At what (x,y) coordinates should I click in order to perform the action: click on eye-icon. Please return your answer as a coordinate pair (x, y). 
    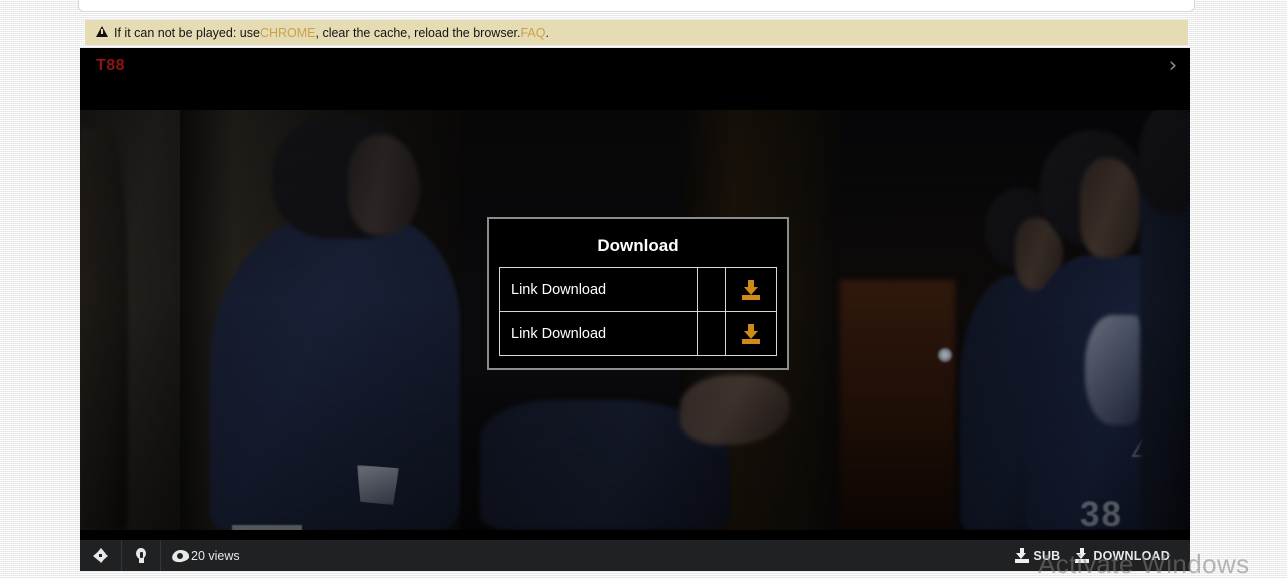
    Looking at the image, I should click on (180, 555).